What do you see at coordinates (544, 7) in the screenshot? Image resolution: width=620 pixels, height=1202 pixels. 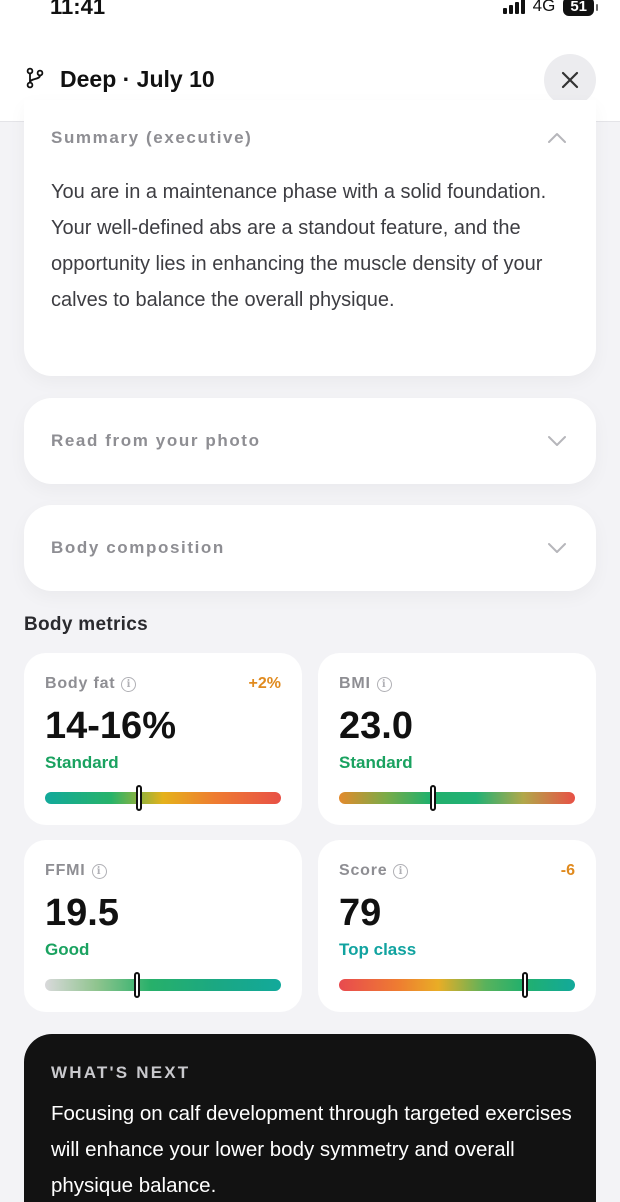 I see `network-label: 4G` at bounding box center [544, 7].